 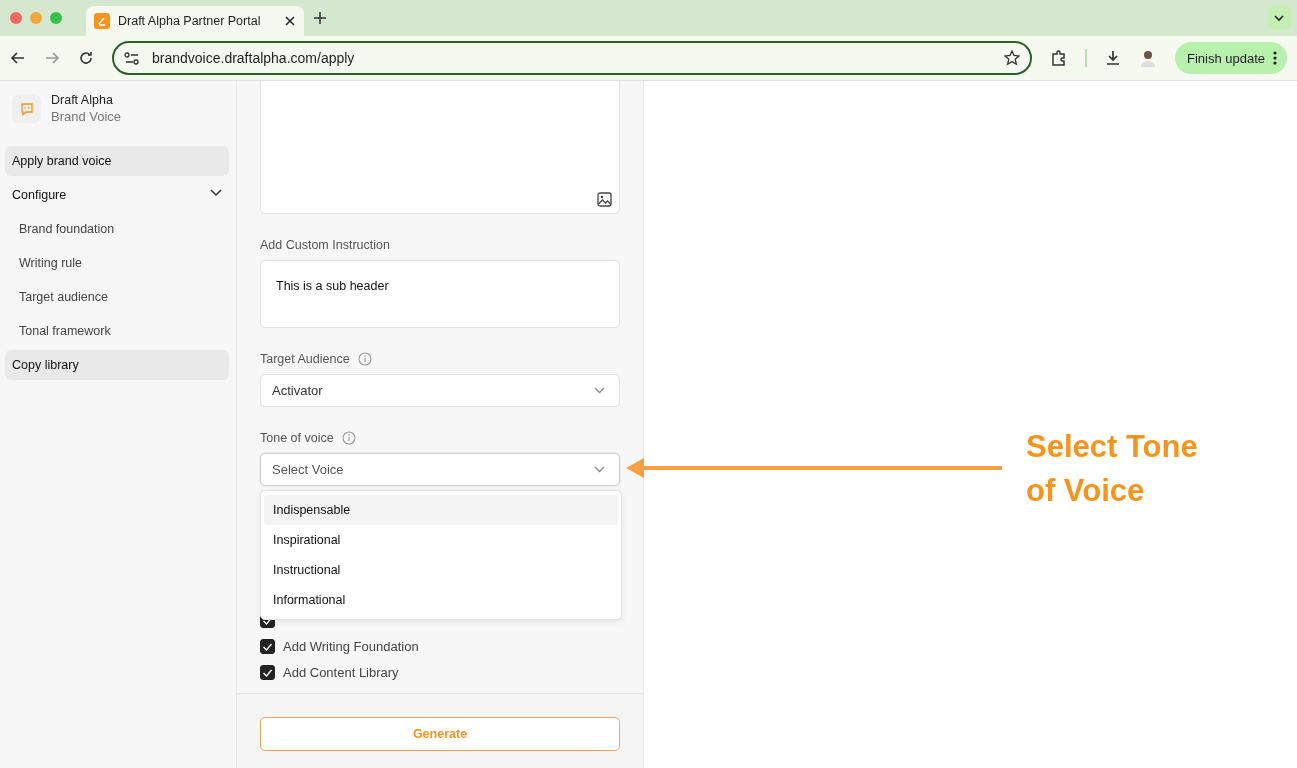 What do you see at coordinates (1112, 469) in the screenshot?
I see `annotation-text: Select Tone of Voice` at bounding box center [1112, 469].